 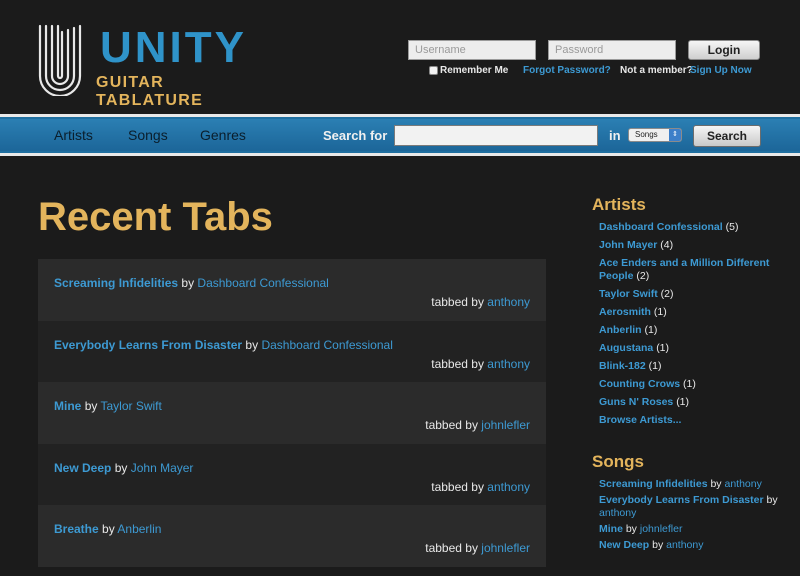 What do you see at coordinates (123, 468) in the screenshot?
I see `tab-title: New Deep by John Mayer` at bounding box center [123, 468].